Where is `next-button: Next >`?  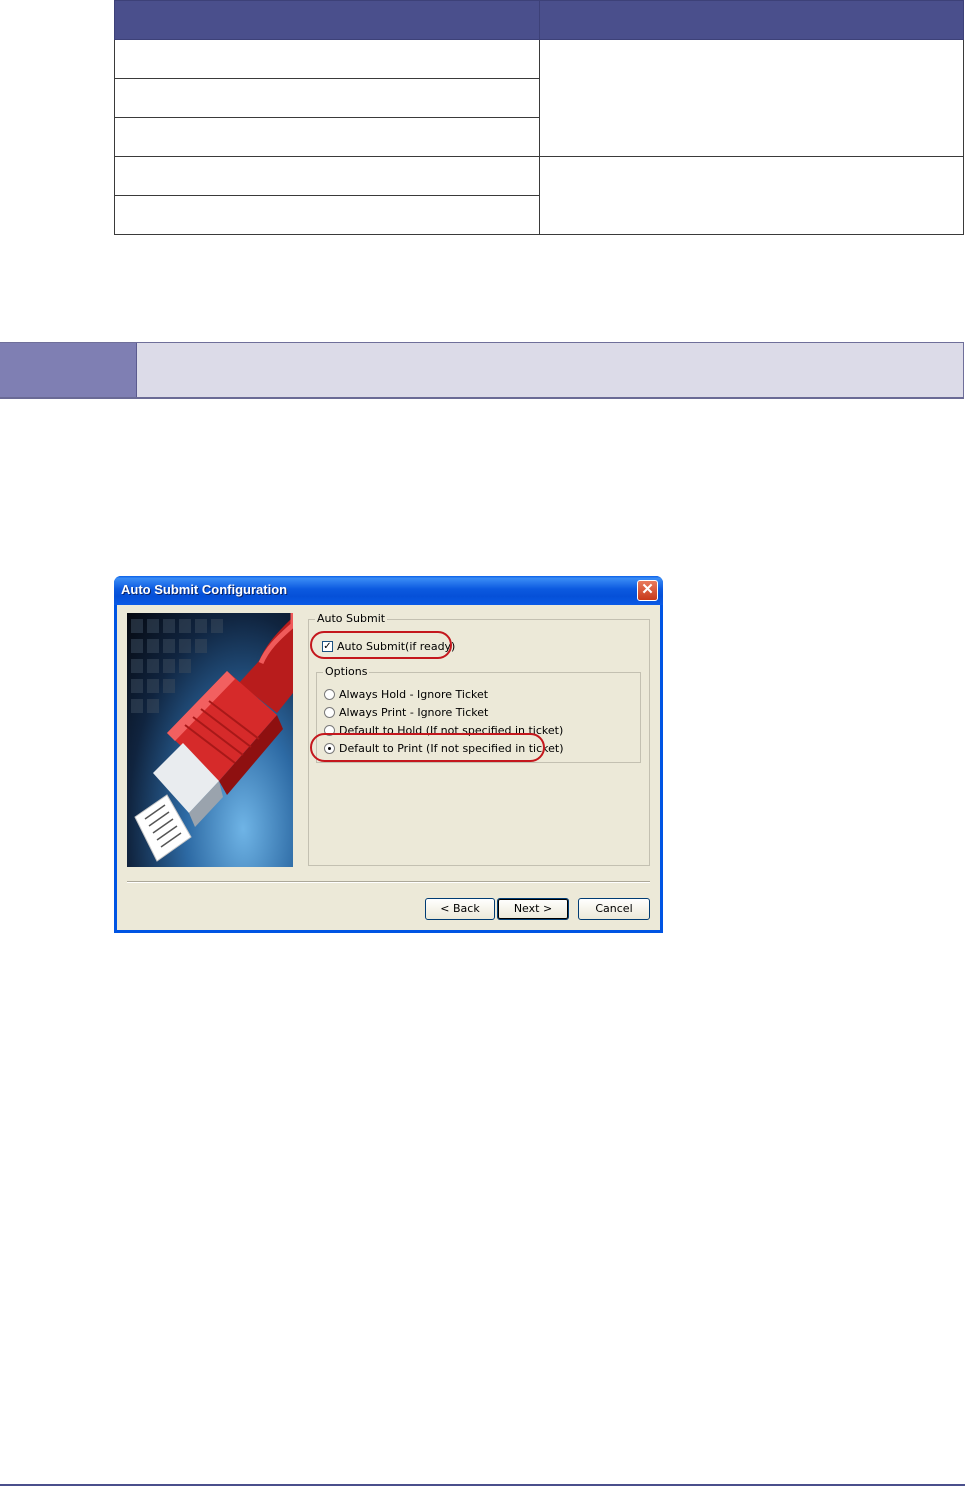
next-button: Next > is located at coordinates (533, 909).